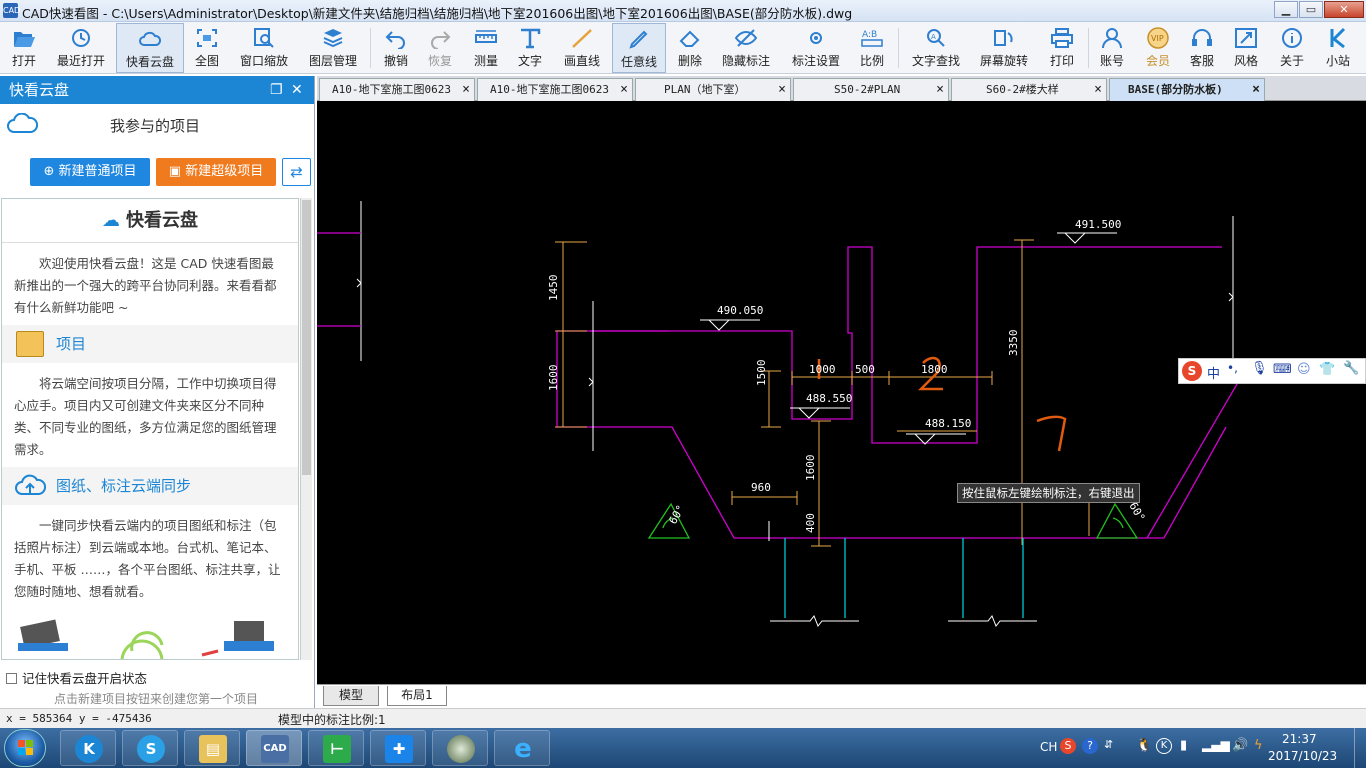  I want to click on taskbar-explorer: ▤, so click(212, 748).